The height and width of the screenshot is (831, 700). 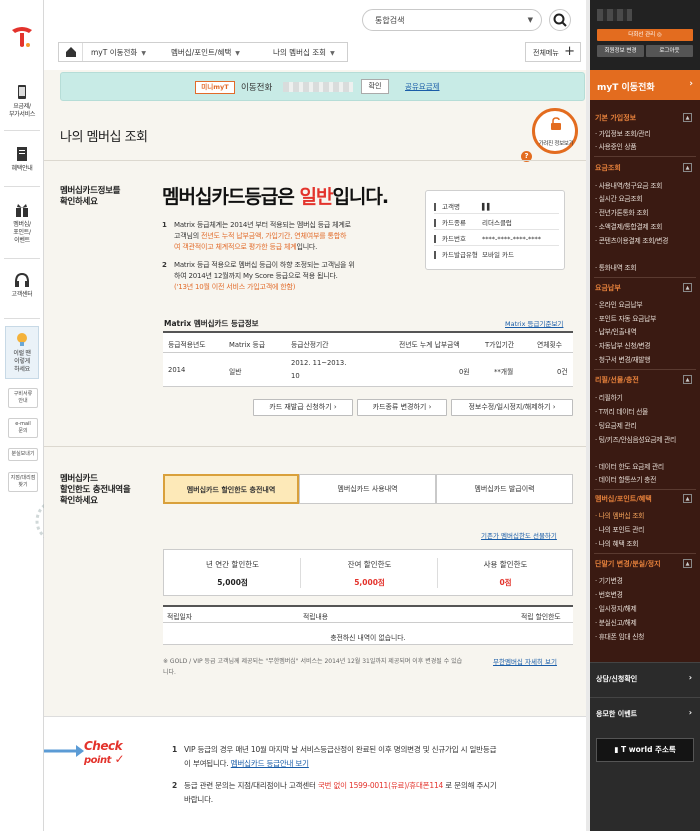 I want to click on grade-value: 일반, so click(x=316, y=197).